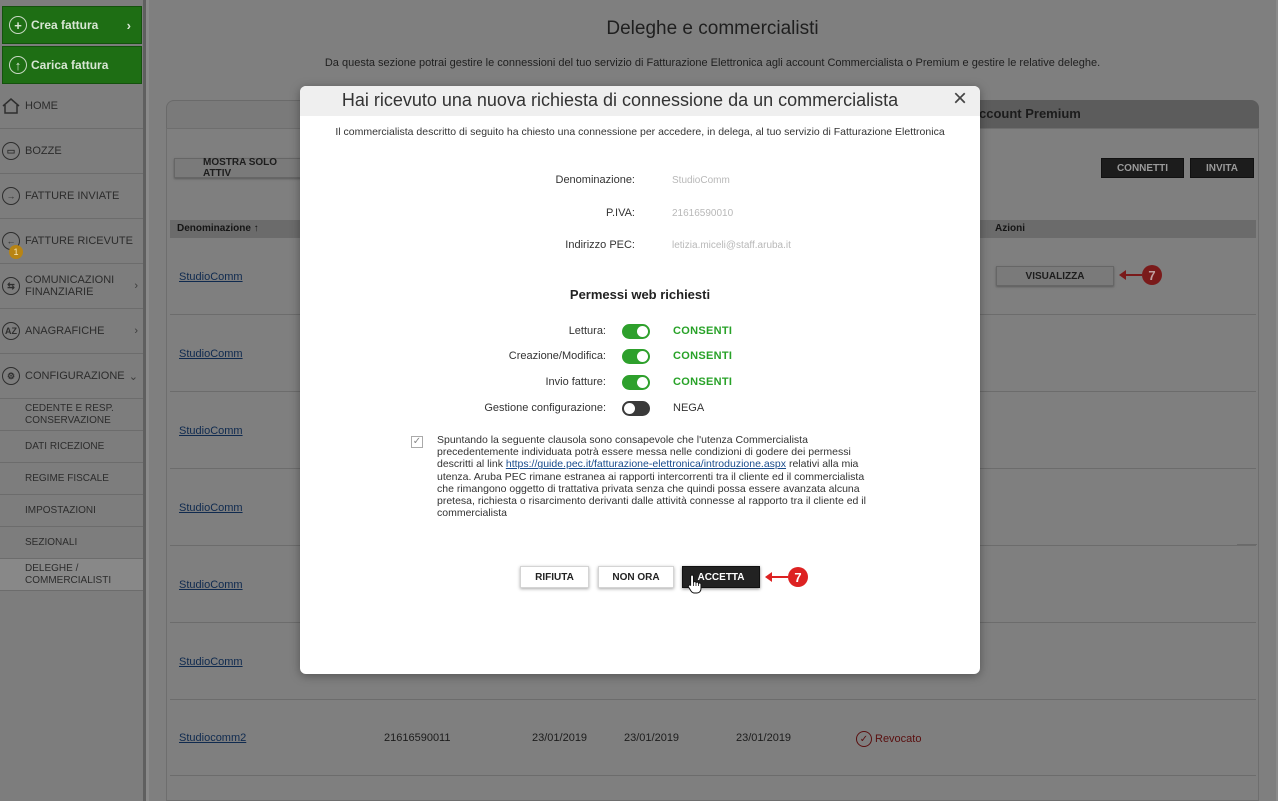 The image size is (1278, 801). What do you see at coordinates (557, 356) in the screenshot?
I see `permission-label: Creazione/Modifica:` at bounding box center [557, 356].